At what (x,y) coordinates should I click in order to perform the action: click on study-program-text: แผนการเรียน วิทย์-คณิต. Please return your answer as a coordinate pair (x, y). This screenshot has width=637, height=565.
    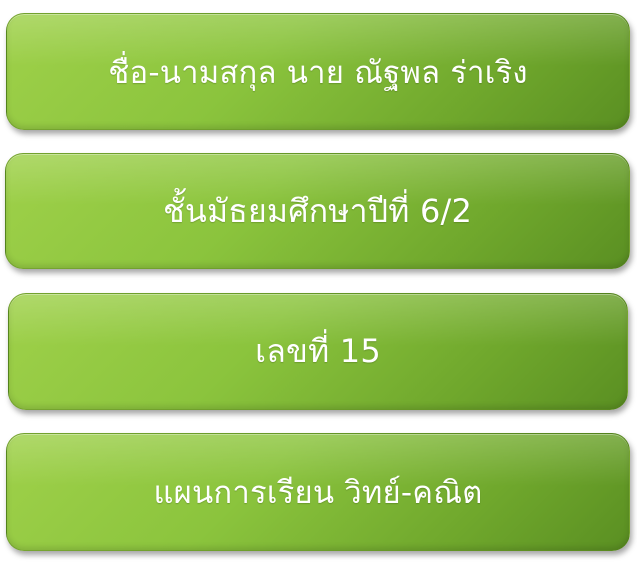
    Looking at the image, I should click on (318, 493).